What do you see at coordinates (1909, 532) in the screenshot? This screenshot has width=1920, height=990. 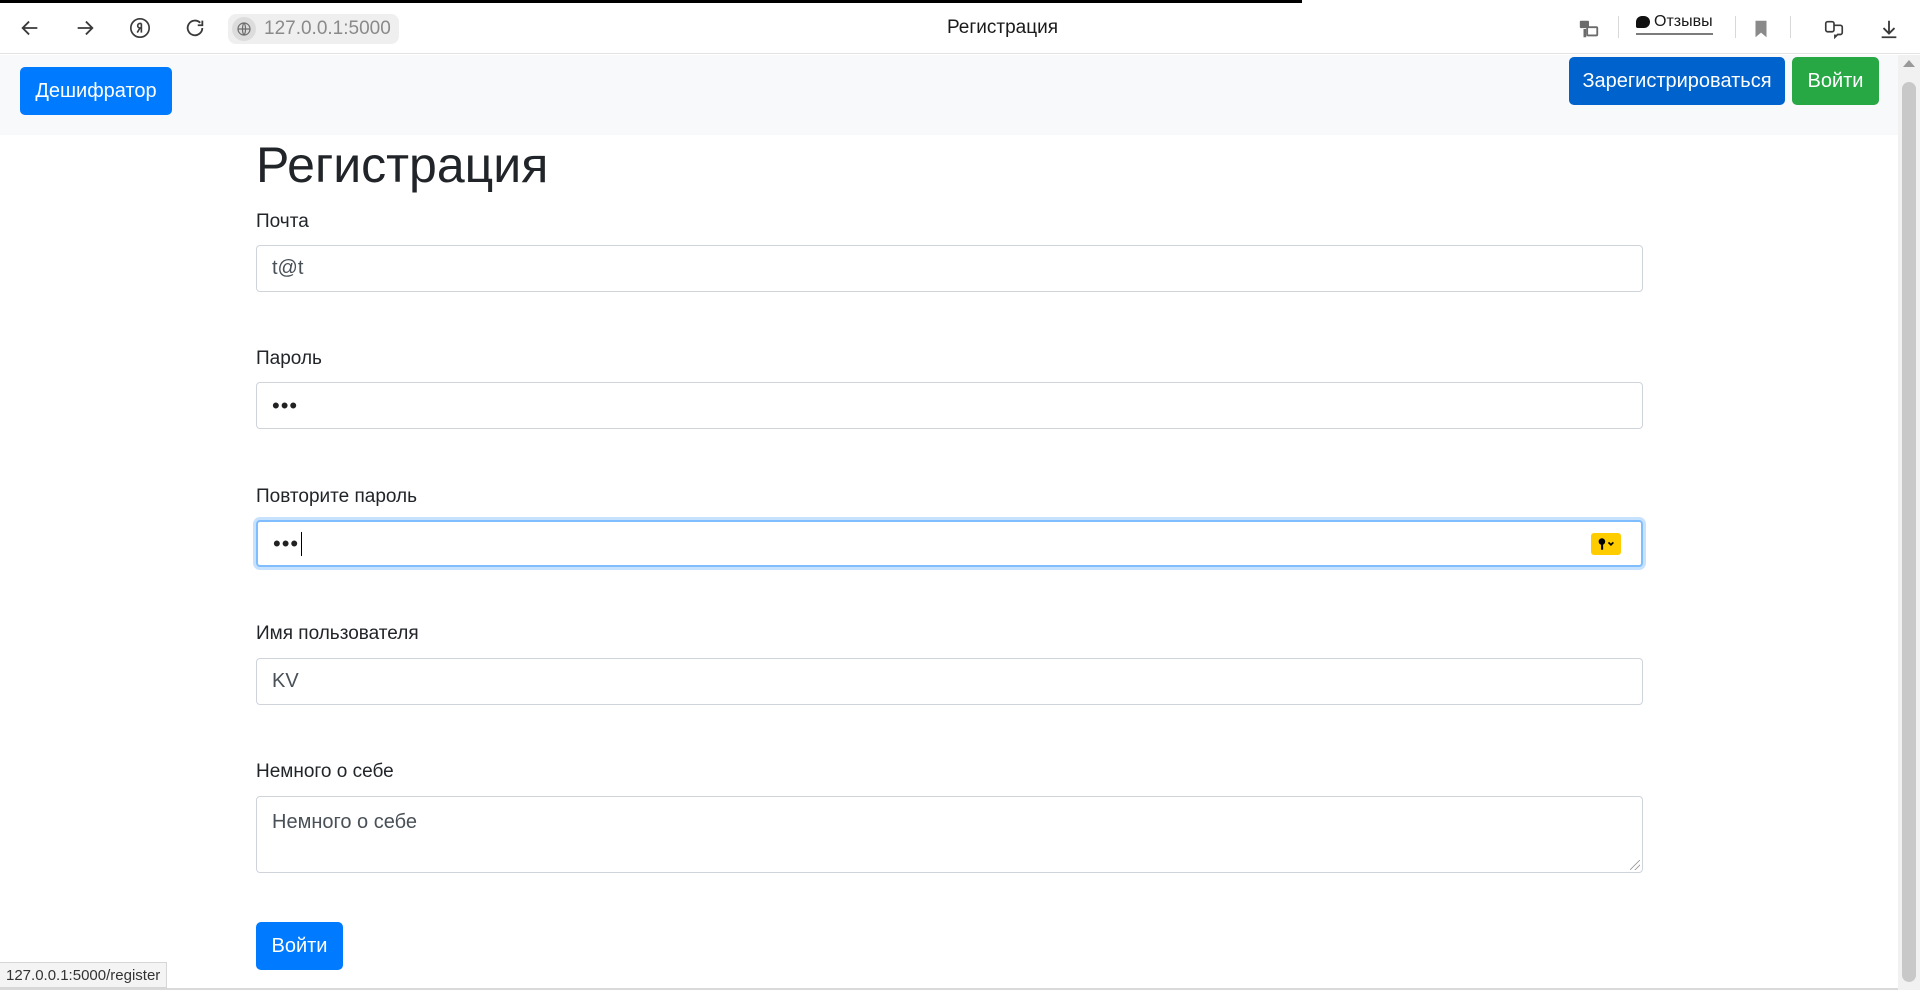 I see `scrollbar-thumb` at bounding box center [1909, 532].